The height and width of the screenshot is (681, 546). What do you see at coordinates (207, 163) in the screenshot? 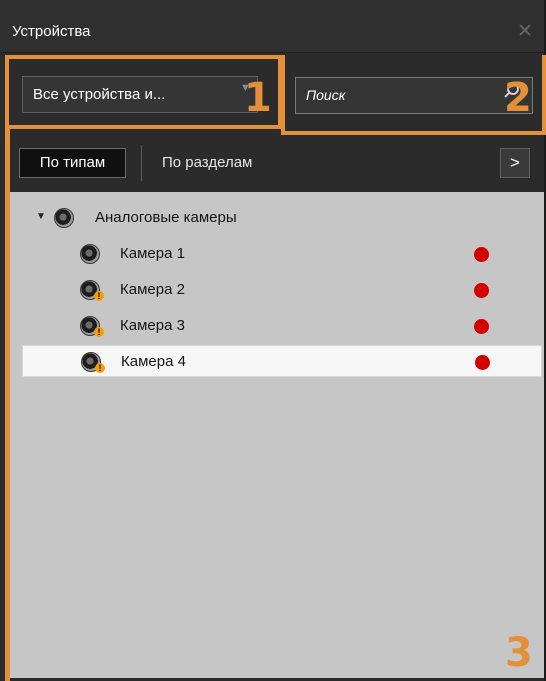
I see `tab-by-sections: По разделам` at bounding box center [207, 163].